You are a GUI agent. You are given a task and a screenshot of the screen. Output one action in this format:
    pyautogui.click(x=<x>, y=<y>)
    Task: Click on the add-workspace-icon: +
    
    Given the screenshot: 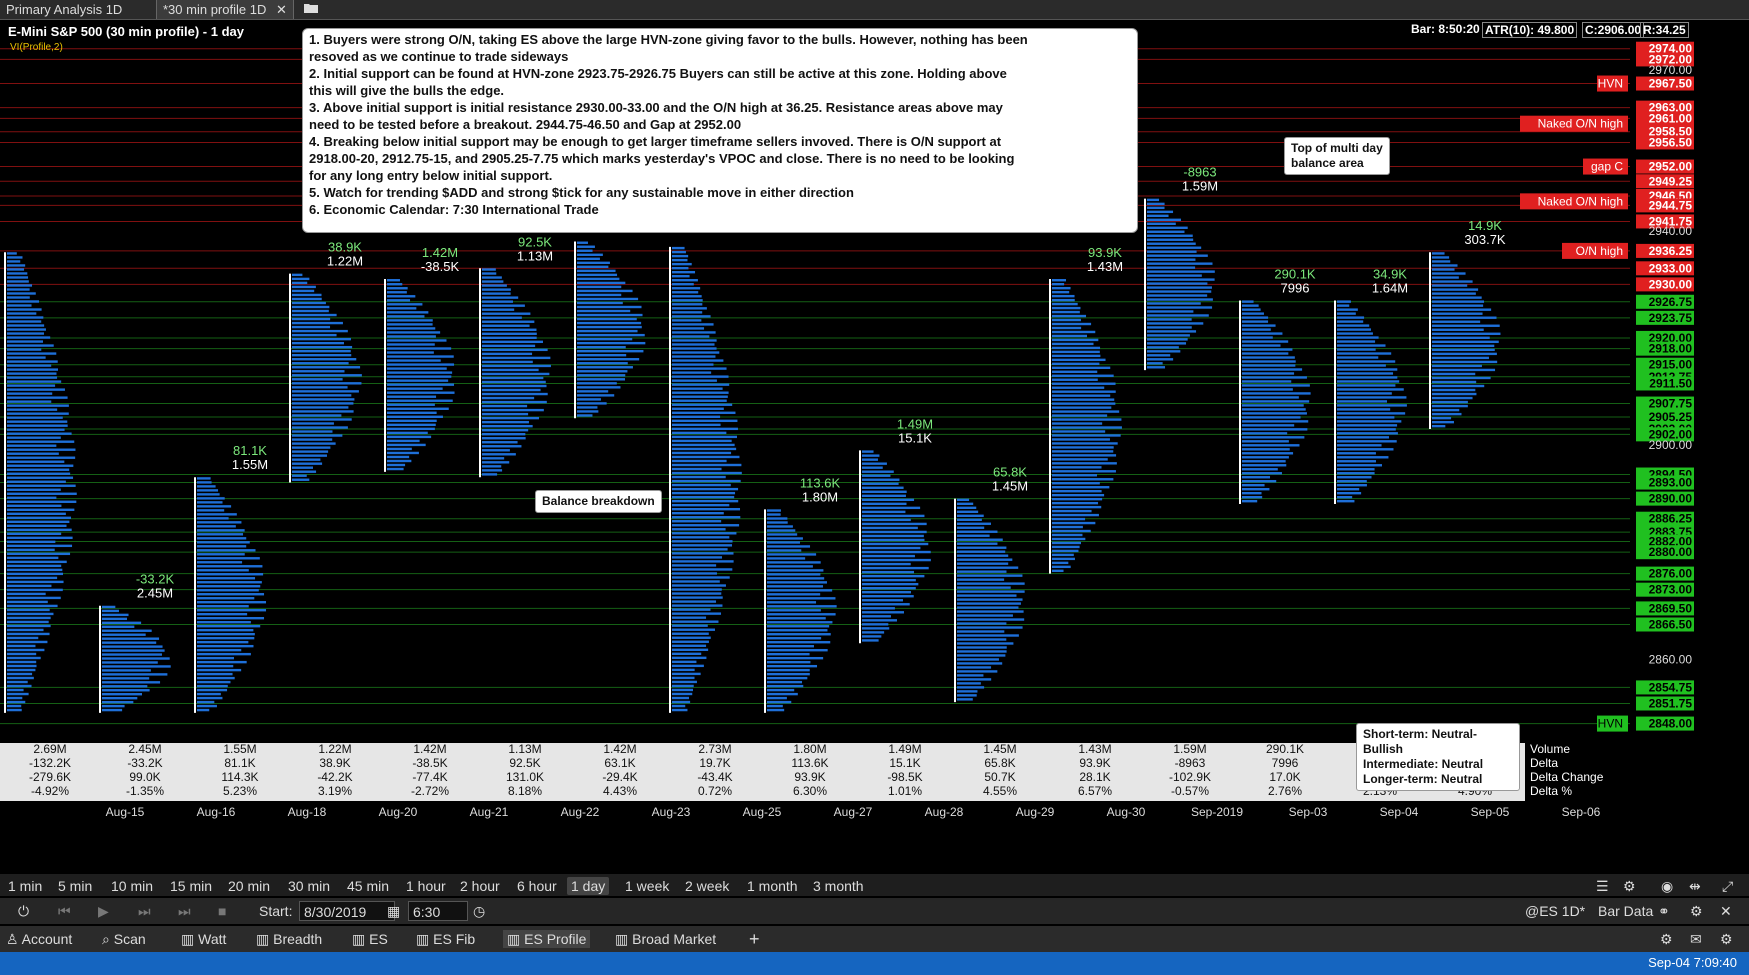 What is the action you would take?
    pyautogui.click(x=754, y=939)
    